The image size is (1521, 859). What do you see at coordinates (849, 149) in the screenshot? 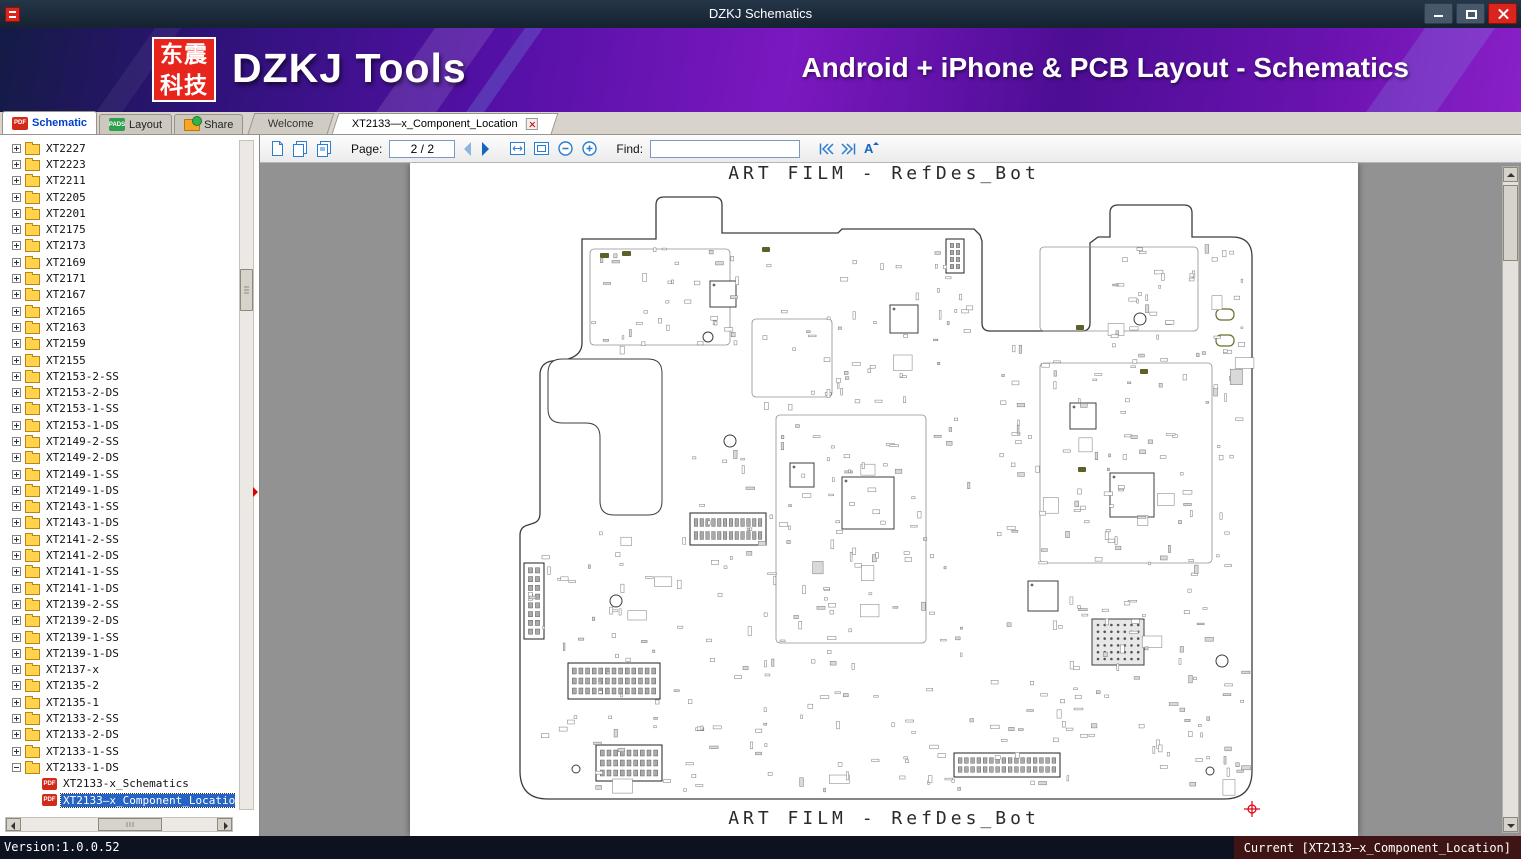
I see `find-next-icon` at bounding box center [849, 149].